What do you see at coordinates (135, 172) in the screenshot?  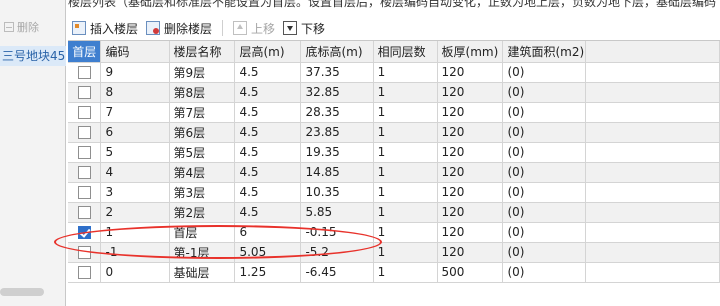 I see `cell-code: 4` at bounding box center [135, 172].